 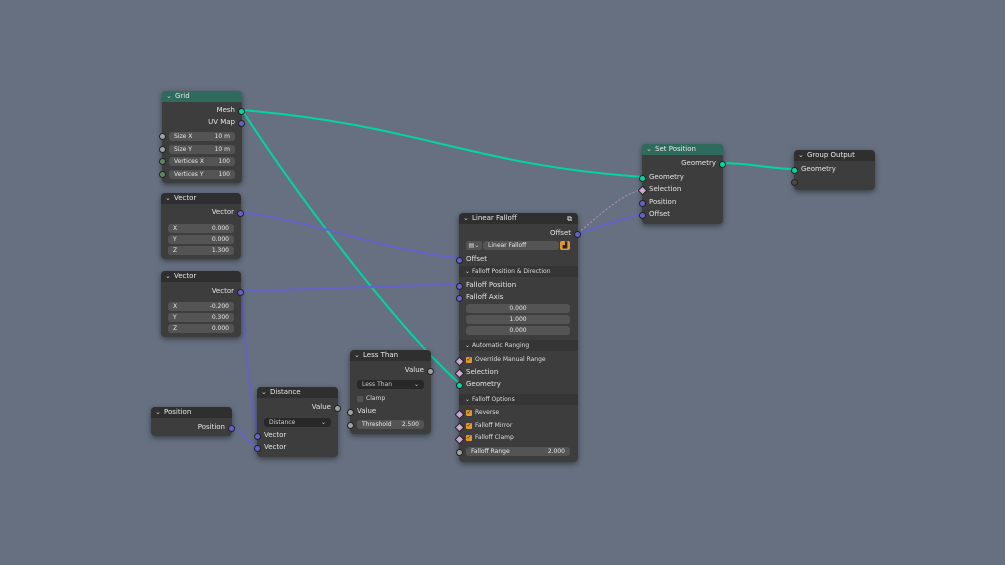 I want to click on vector-2-z-field: Z 0.000, so click(x=201, y=328).